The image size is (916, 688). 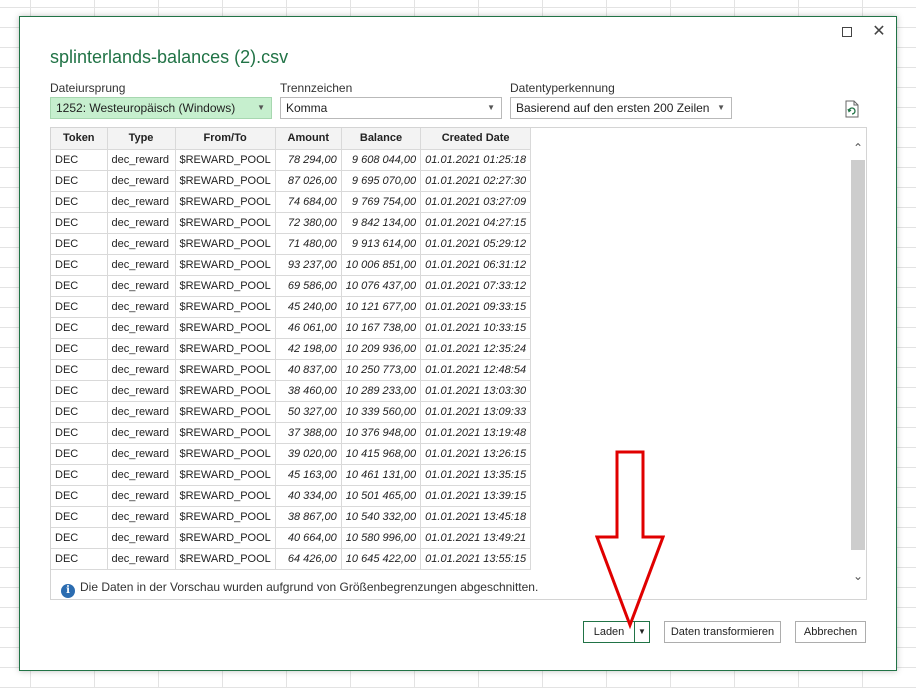 What do you see at coordinates (308, 349) in the screenshot?
I see `cell-amount: 42 198,00` at bounding box center [308, 349].